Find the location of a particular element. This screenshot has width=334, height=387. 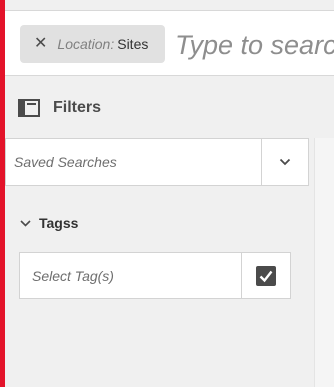

tag-picker is located at coordinates (155, 275).